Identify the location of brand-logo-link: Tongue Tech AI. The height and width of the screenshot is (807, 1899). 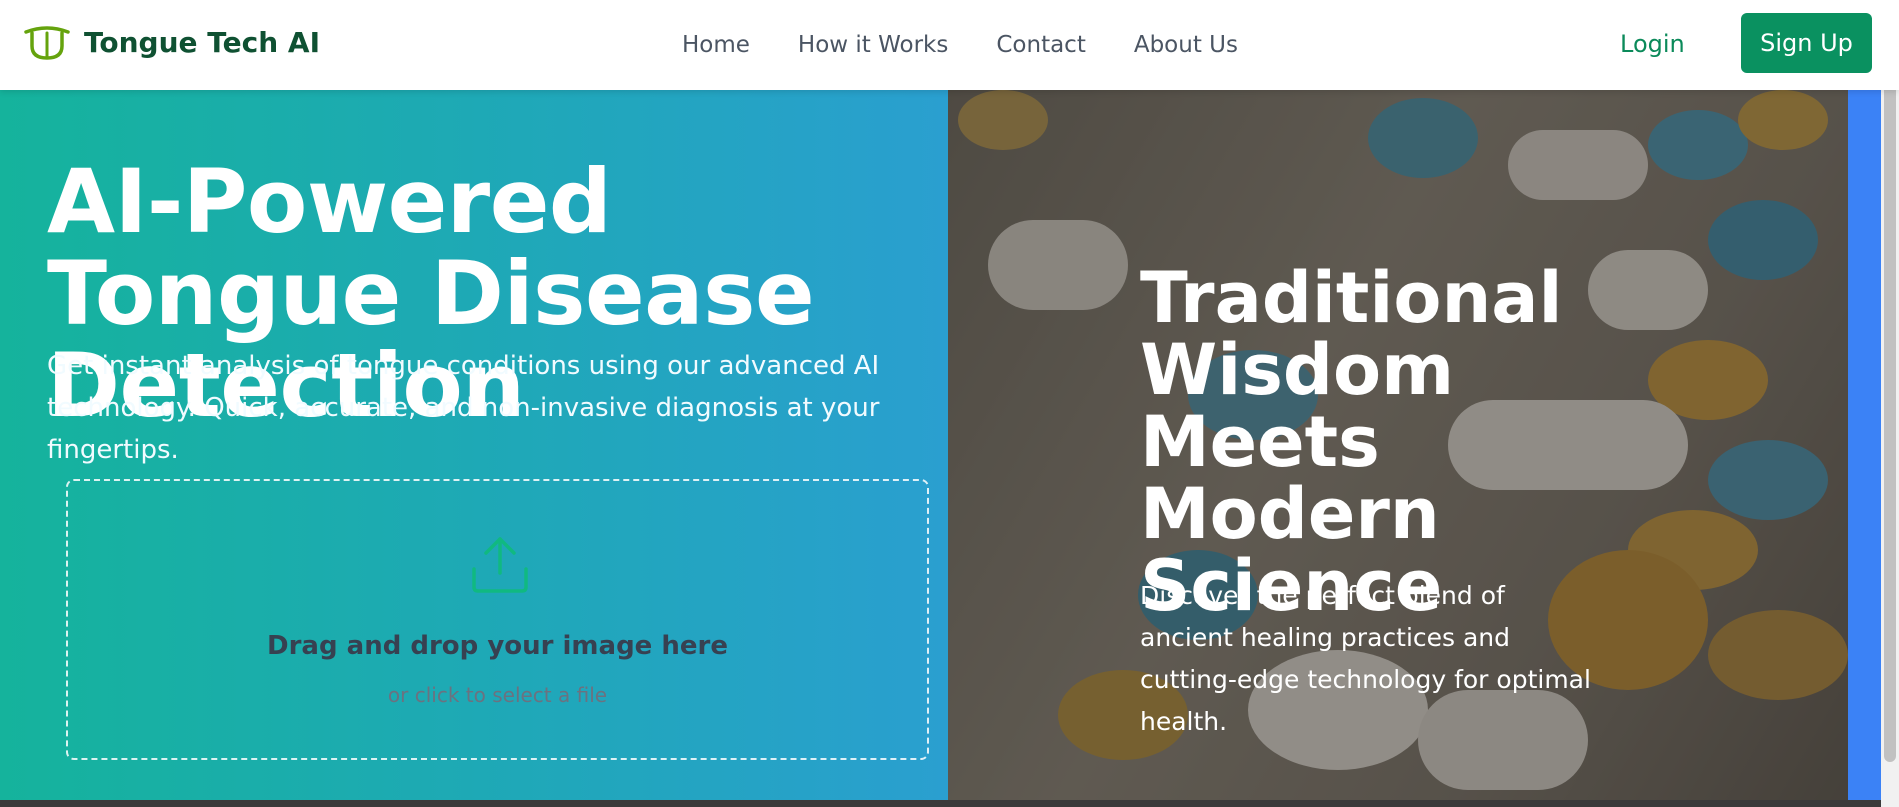
(171, 42).